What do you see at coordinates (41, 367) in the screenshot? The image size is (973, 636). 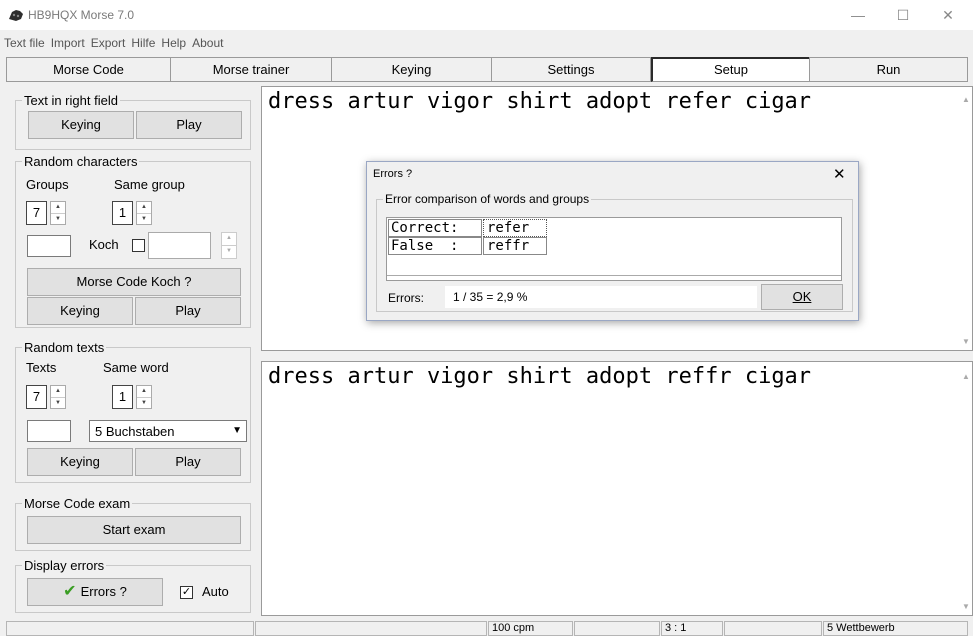 I see `texts-label: Texts` at bounding box center [41, 367].